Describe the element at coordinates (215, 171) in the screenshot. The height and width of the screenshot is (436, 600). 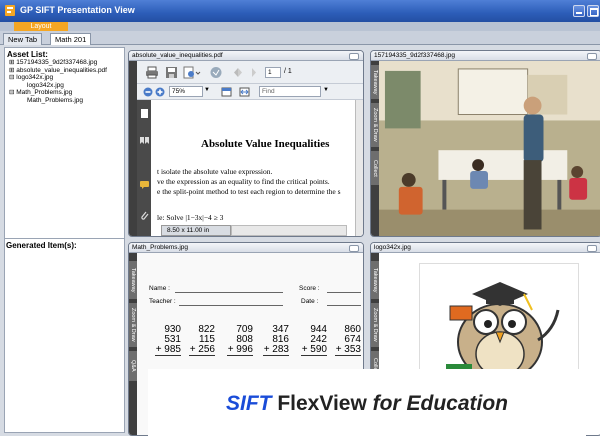
I see `pdf-text-line: t isolate the absolute value expression.` at that location.